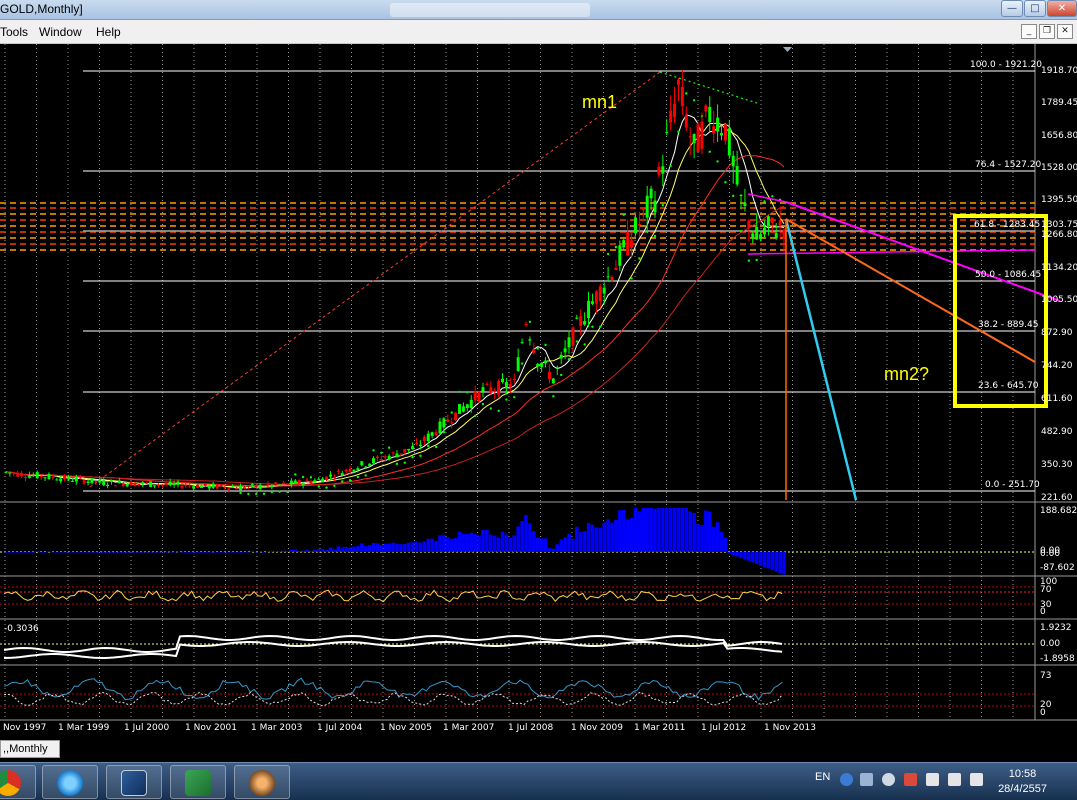  I want to click on chart-minimize-icon: _, so click(1029, 31).